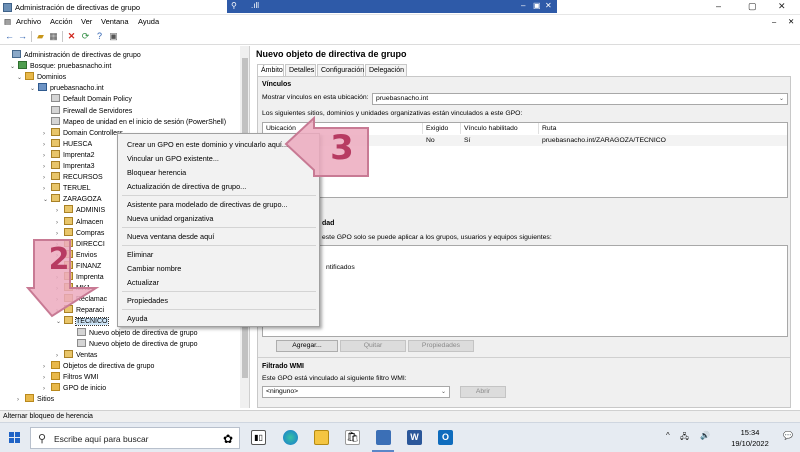  What do you see at coordinates (373, 346) in the screenshot?
I see `remove-button: Quitar` at bounding box center [373, 346].